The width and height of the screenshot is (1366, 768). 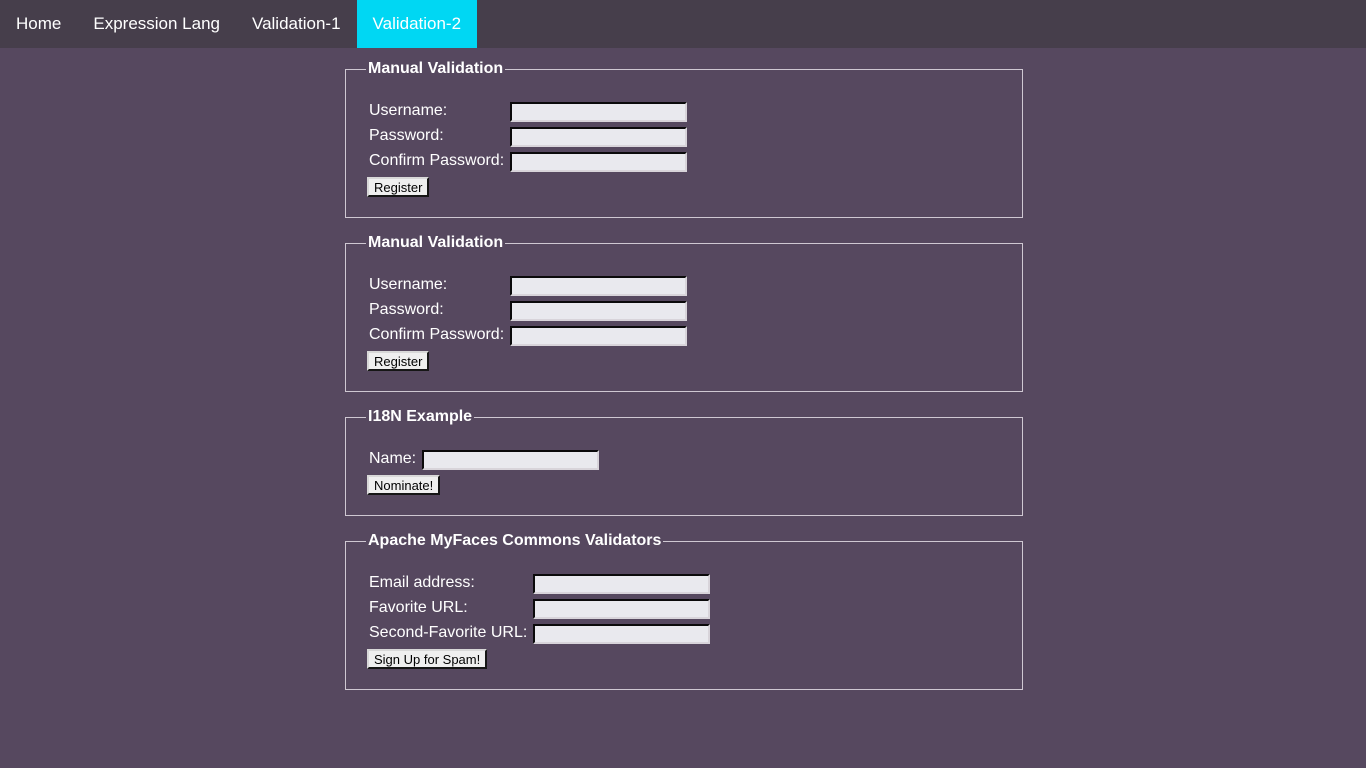 I want to click on nav-item-validation-2: Validation-2, so click(x=417, y=24).